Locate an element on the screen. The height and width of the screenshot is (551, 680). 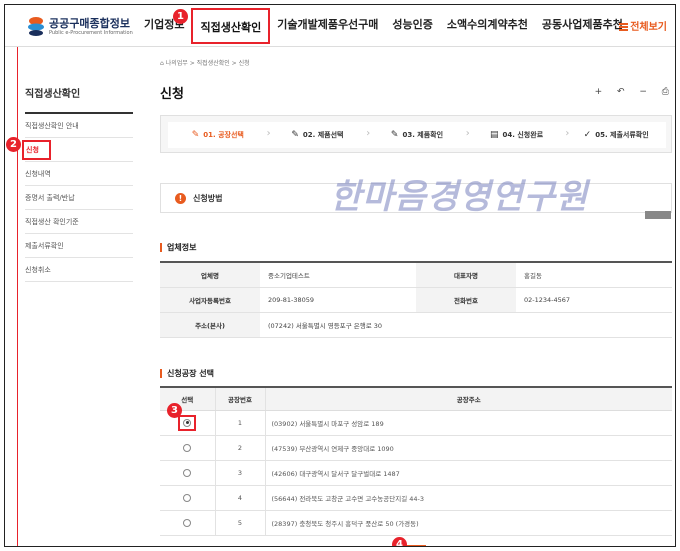
factory-no: 4 is located at coordinates (239, 498).